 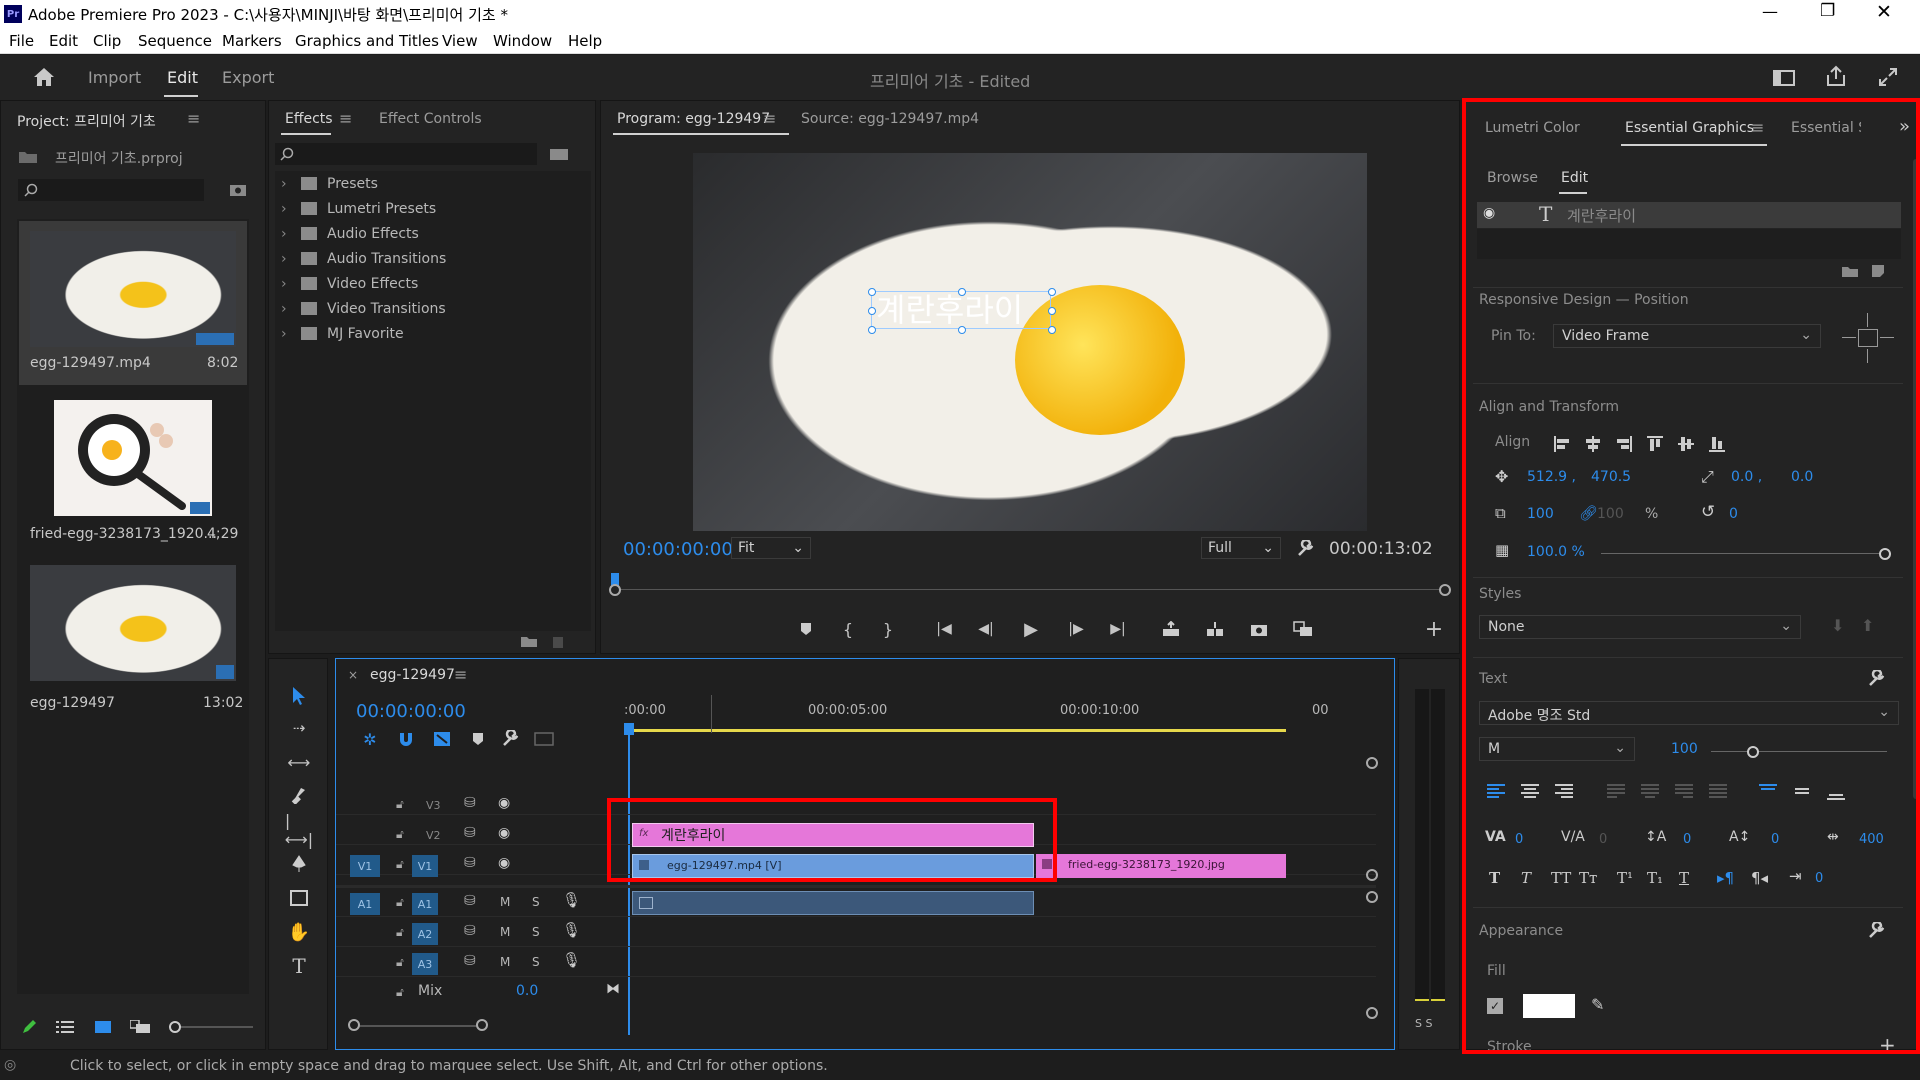 I want to click on play-icon: ▶, so click(x=1031, y=629).